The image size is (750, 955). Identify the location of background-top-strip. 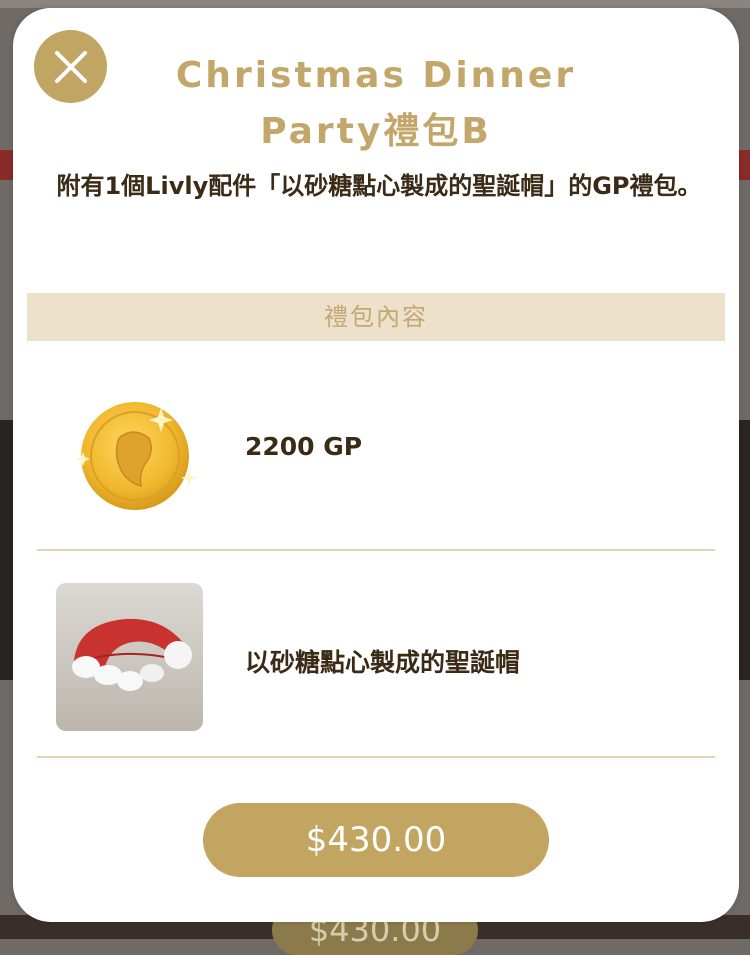
(375, 4).